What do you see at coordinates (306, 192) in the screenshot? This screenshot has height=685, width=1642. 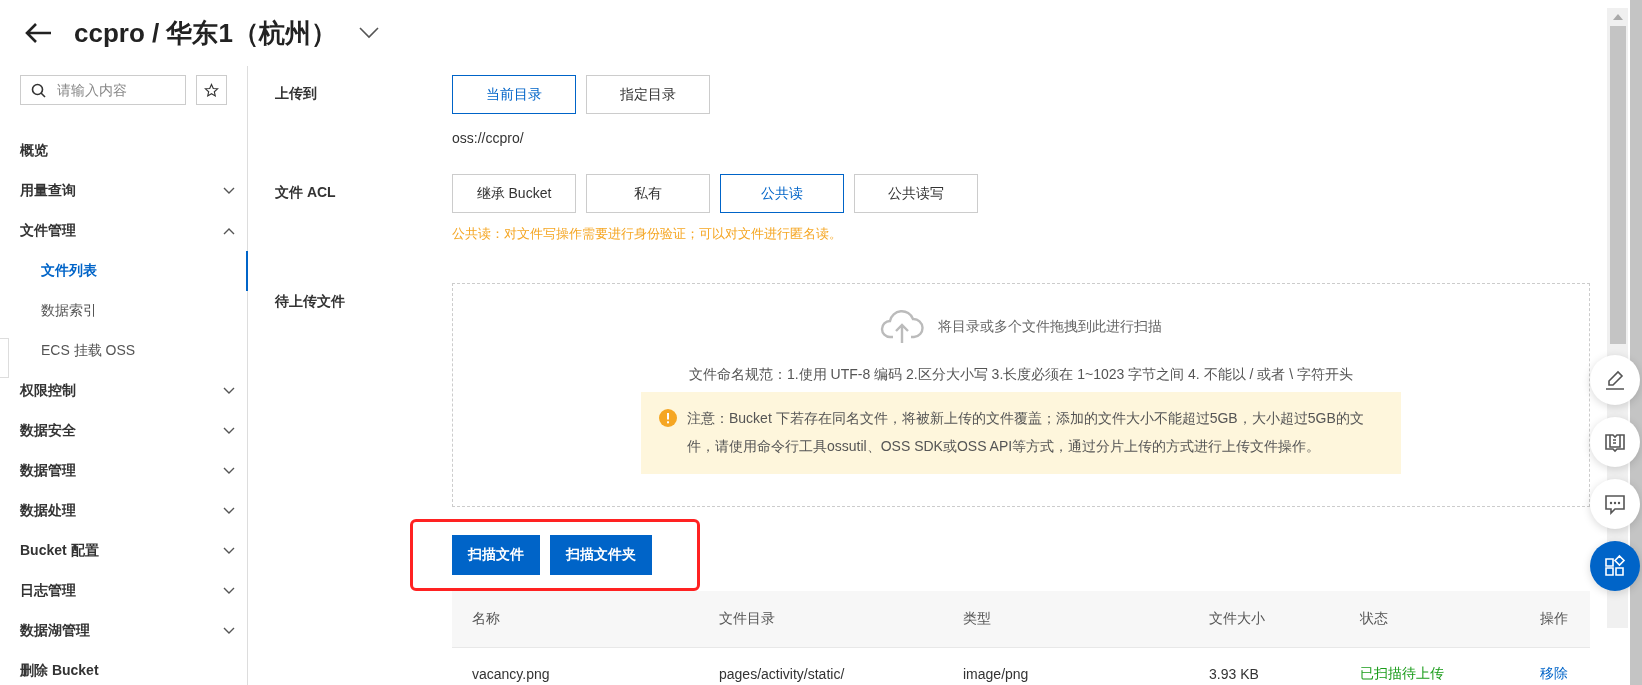 I see `field-label: 文件 ACL` at bounding box center [306, 192].